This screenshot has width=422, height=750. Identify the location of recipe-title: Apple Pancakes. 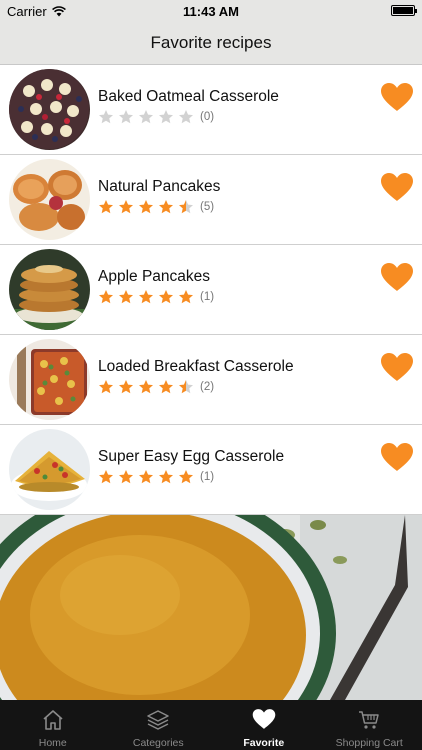
(154, 276).